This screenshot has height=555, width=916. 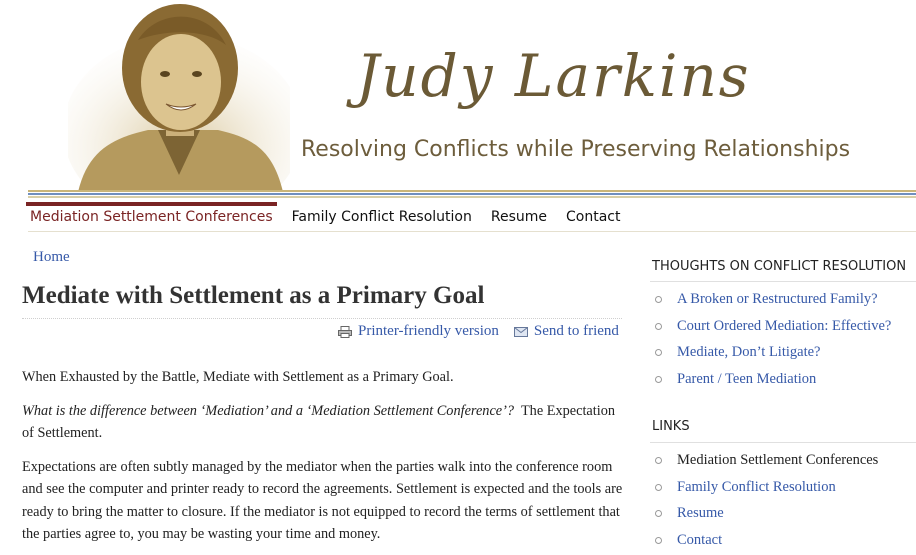 I want to click on thoughts-item: Parent / Teen Mediation, so click(x=771, y=384).